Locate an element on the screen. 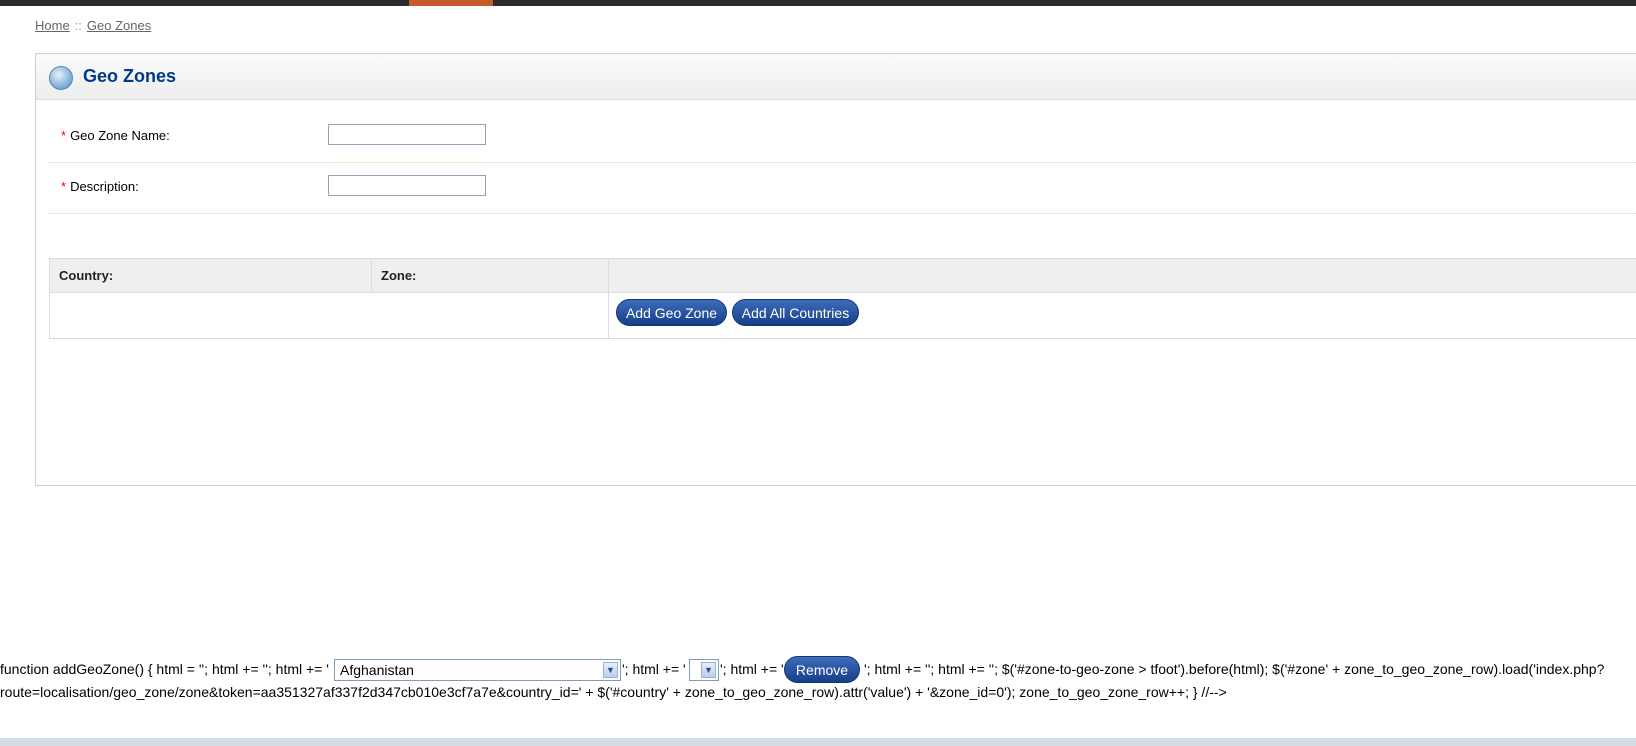  zone-select: ▼ is located at coordinates (704, 670).